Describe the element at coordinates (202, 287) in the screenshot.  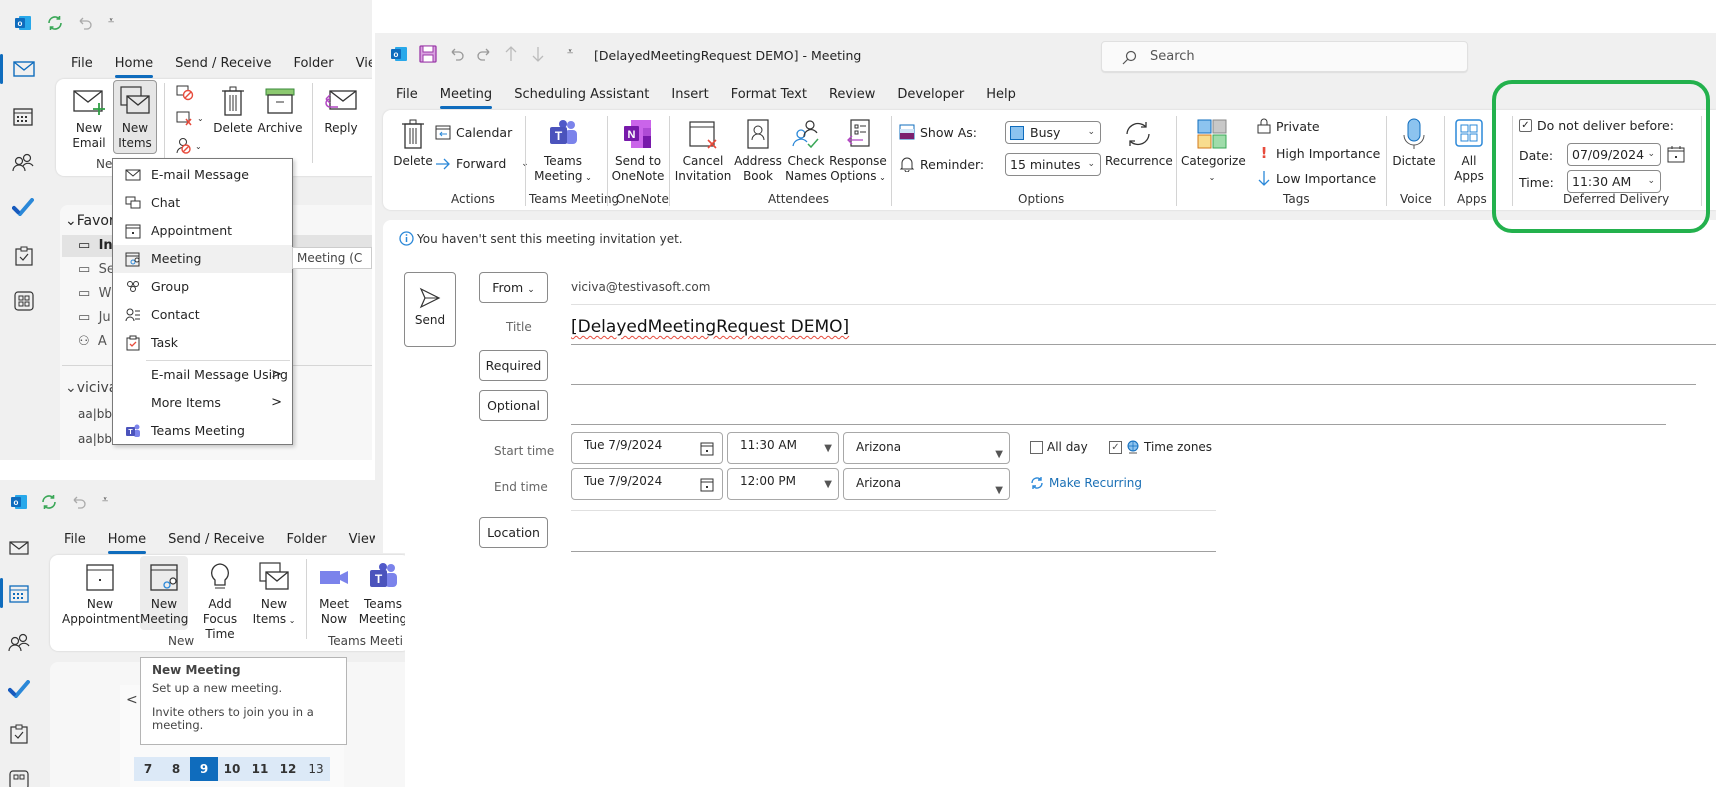
I see `menu-item-group: Group` at that location.